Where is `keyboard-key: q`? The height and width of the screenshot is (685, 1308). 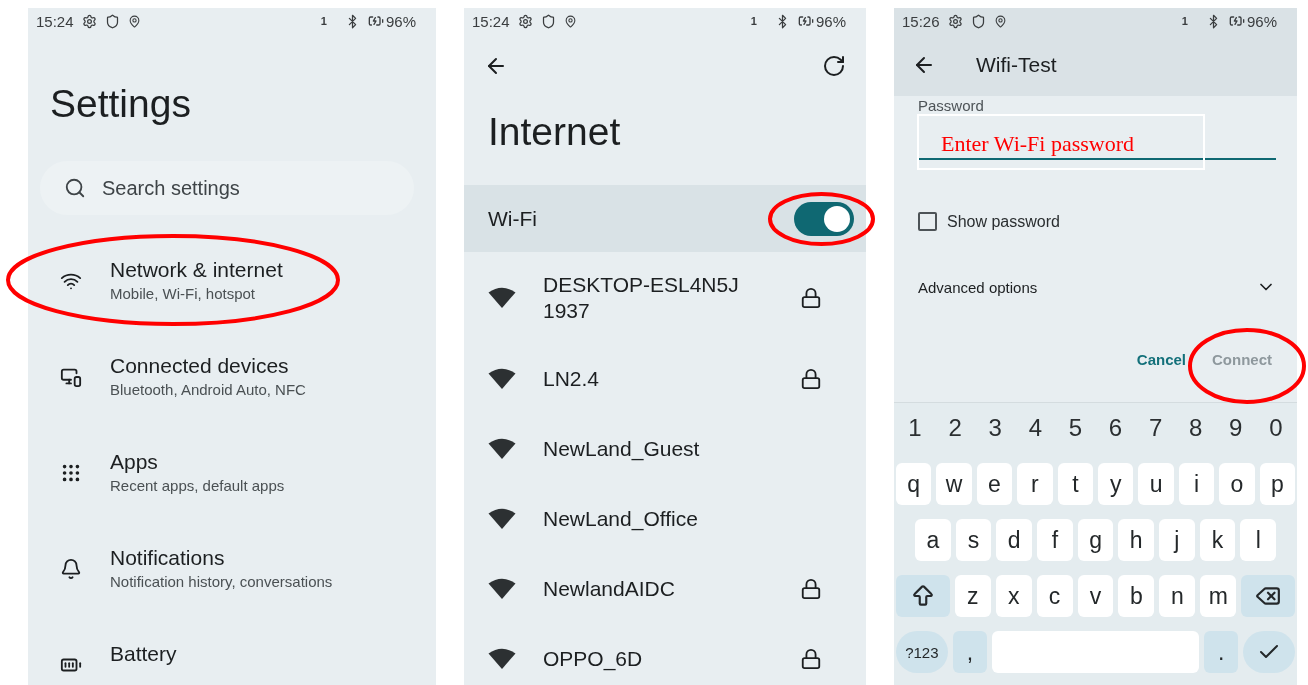 keyboard-key: q is located at coordinates (914, 484).